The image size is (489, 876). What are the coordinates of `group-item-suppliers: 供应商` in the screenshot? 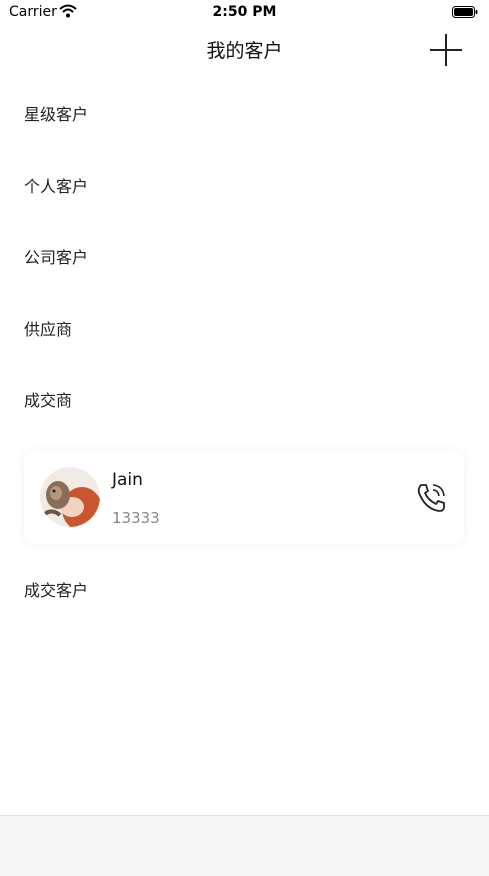 It's located at (48, 328).